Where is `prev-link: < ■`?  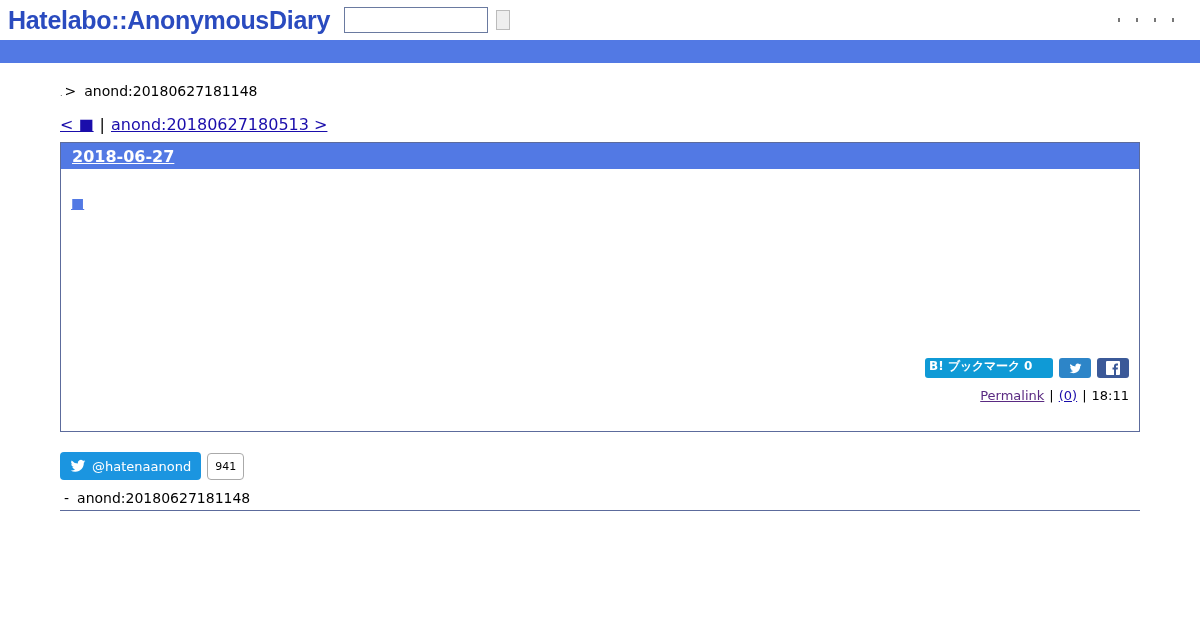 prev-link: < ■ is located at coordinates (77, 124).